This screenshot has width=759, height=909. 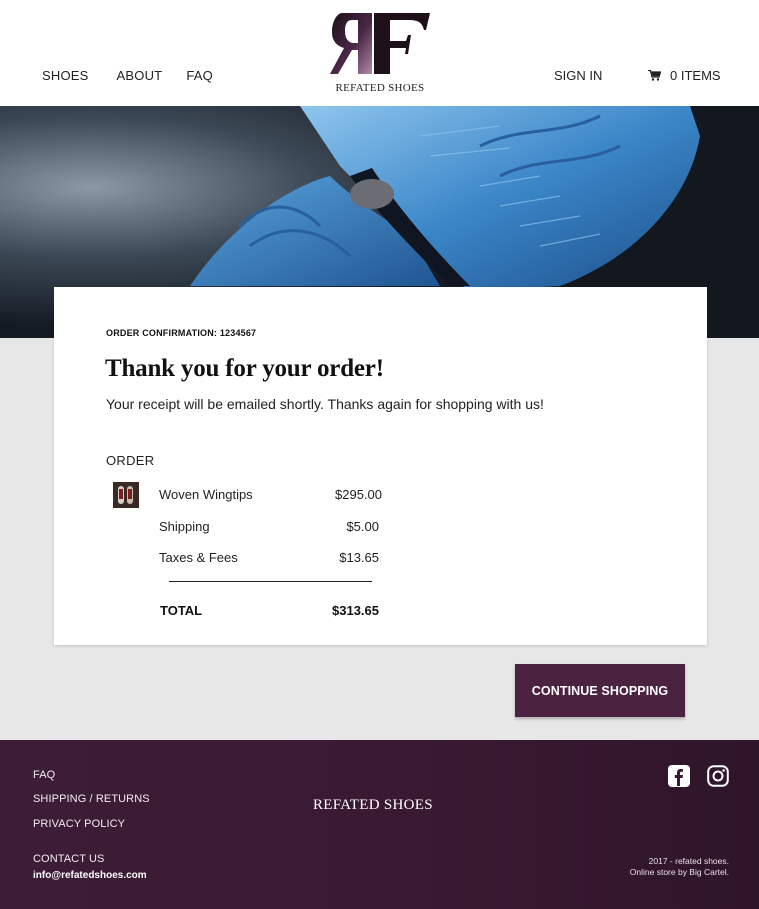 I want to click on facebook-icon, so click(x=679, y=776).